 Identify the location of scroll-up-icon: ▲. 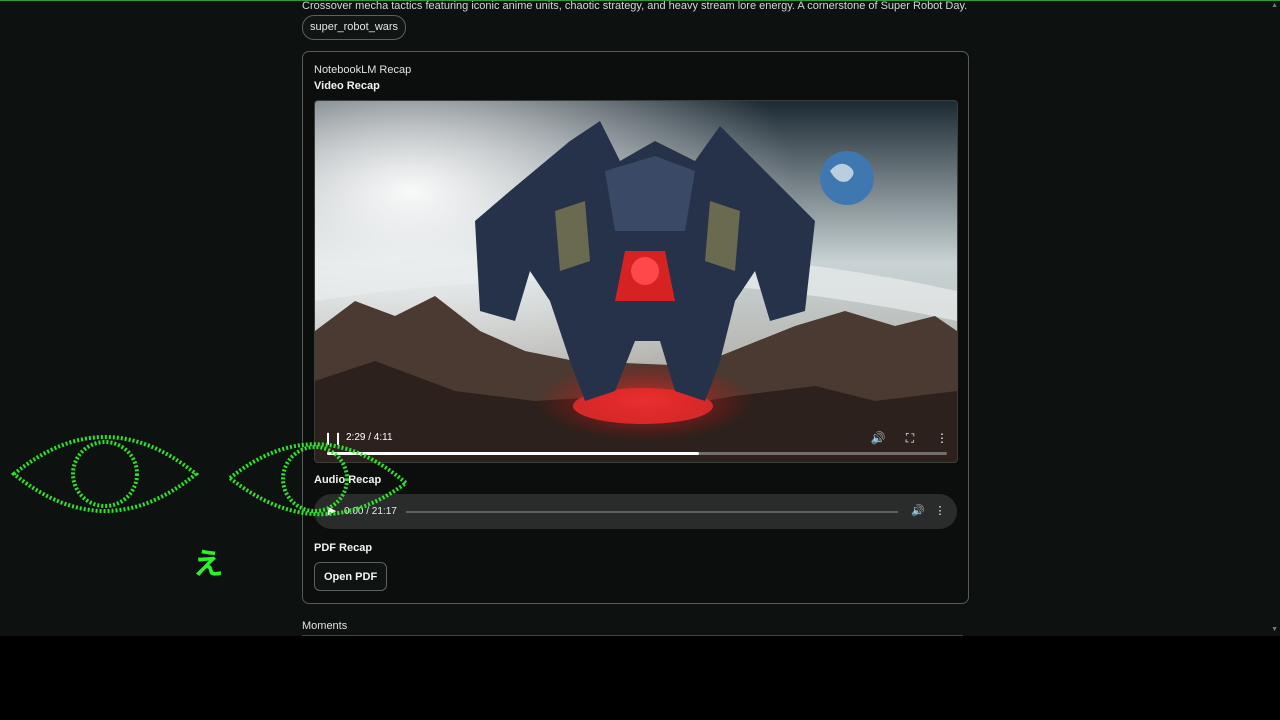
(1274, 5).